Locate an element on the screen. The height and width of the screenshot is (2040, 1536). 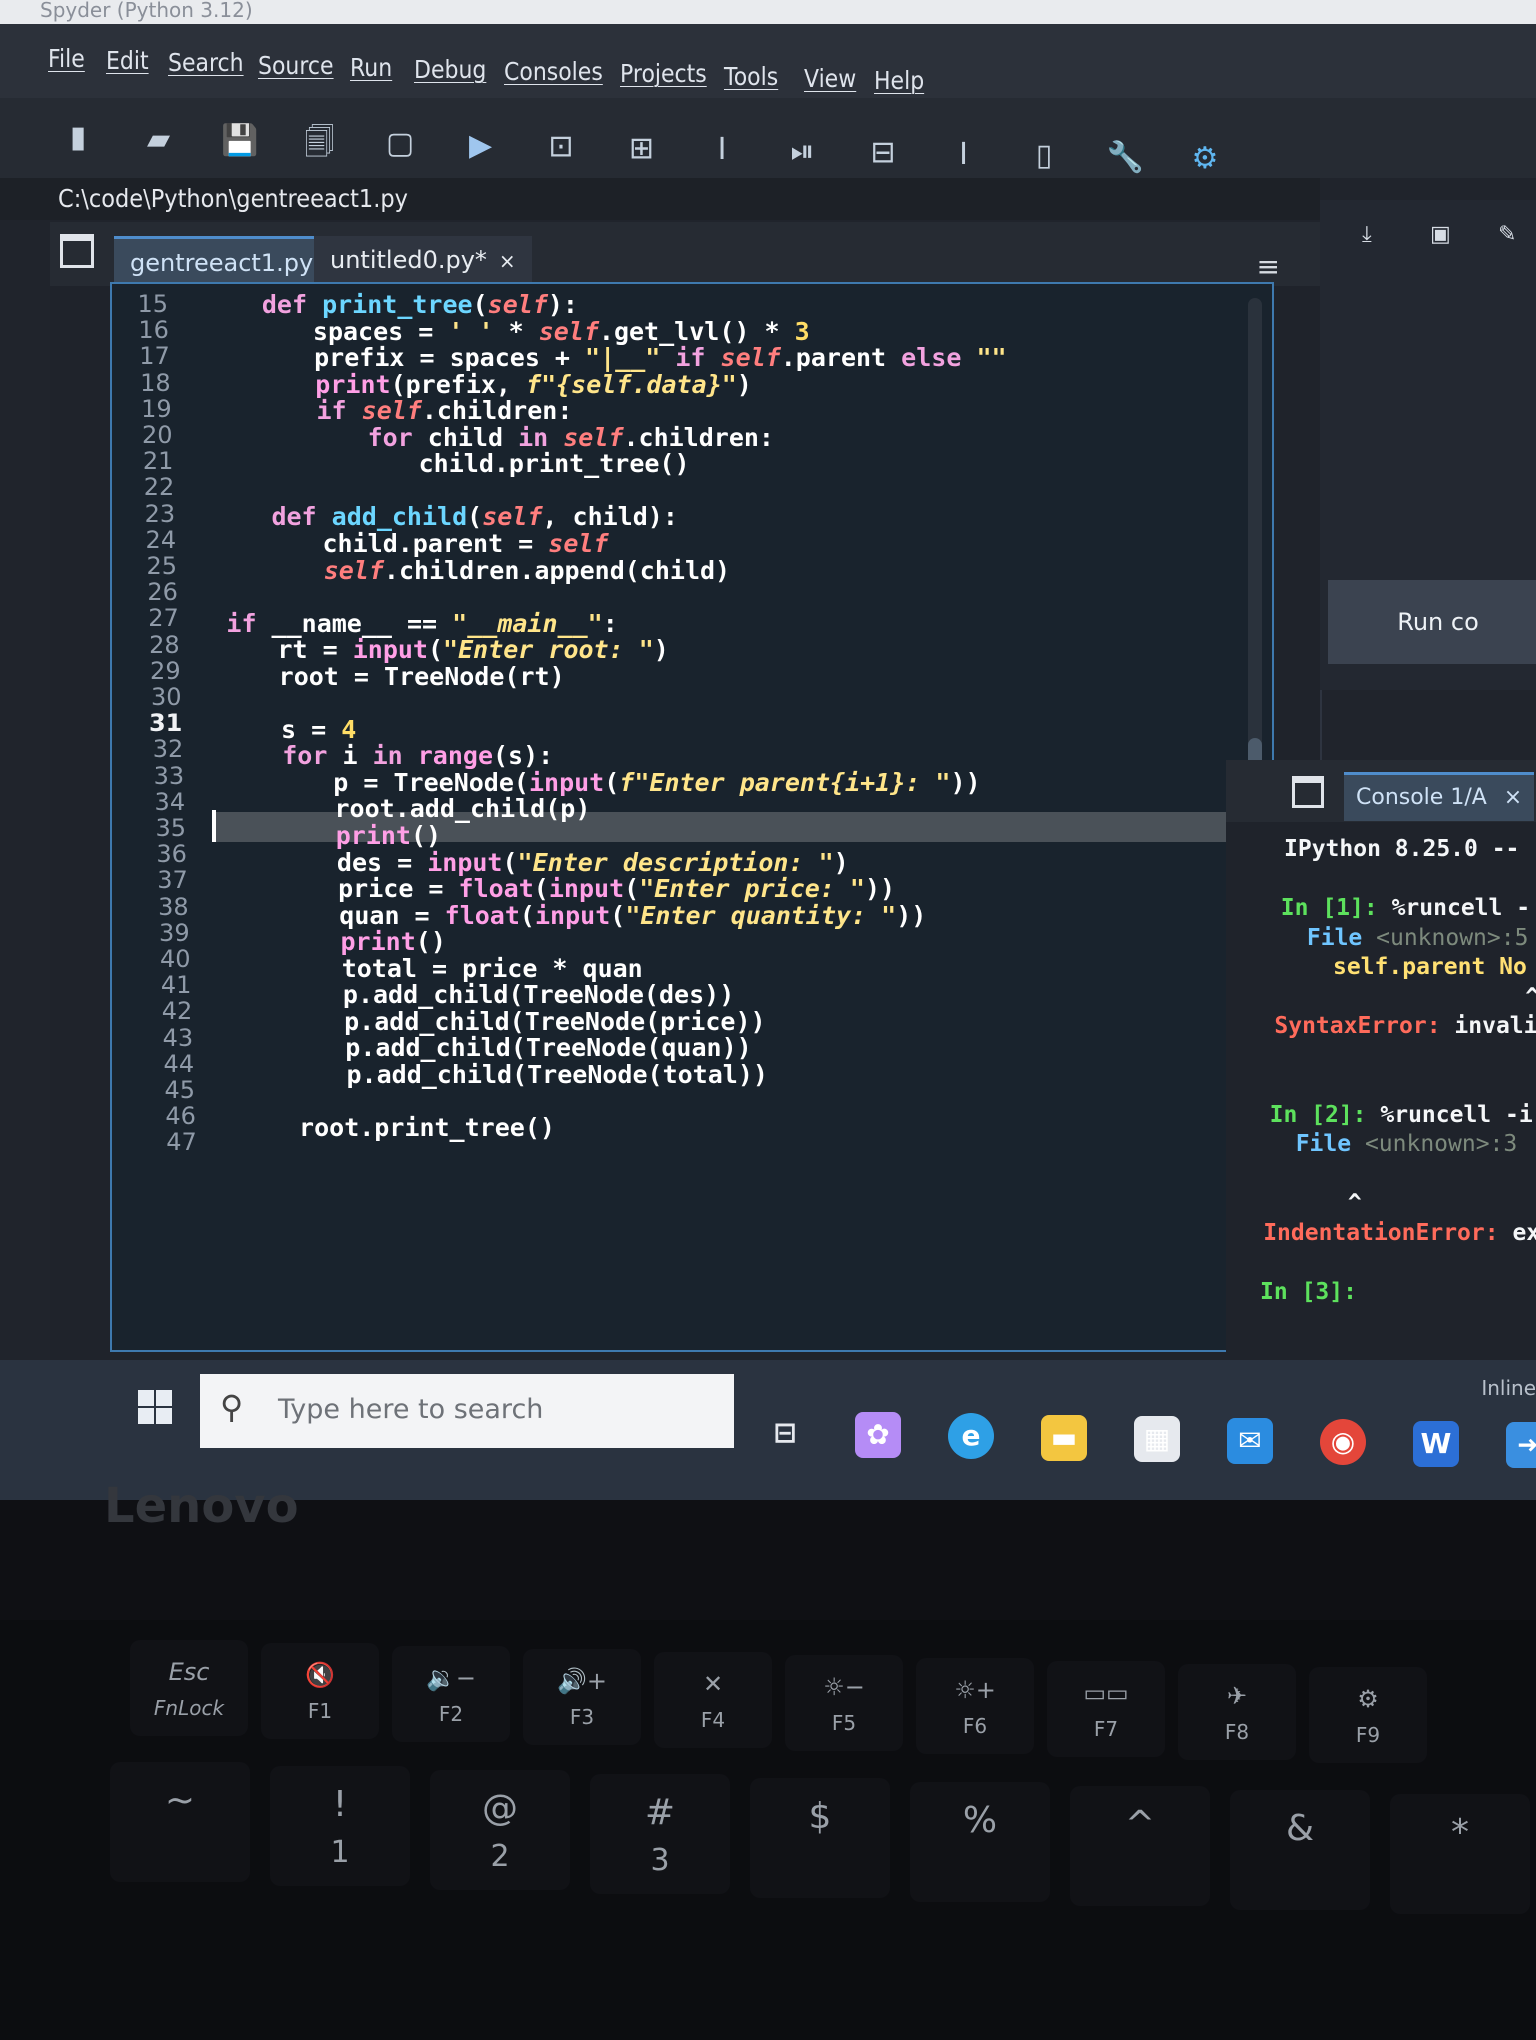
console-tab-close-icon: × is located at coordinates (1513, 797).